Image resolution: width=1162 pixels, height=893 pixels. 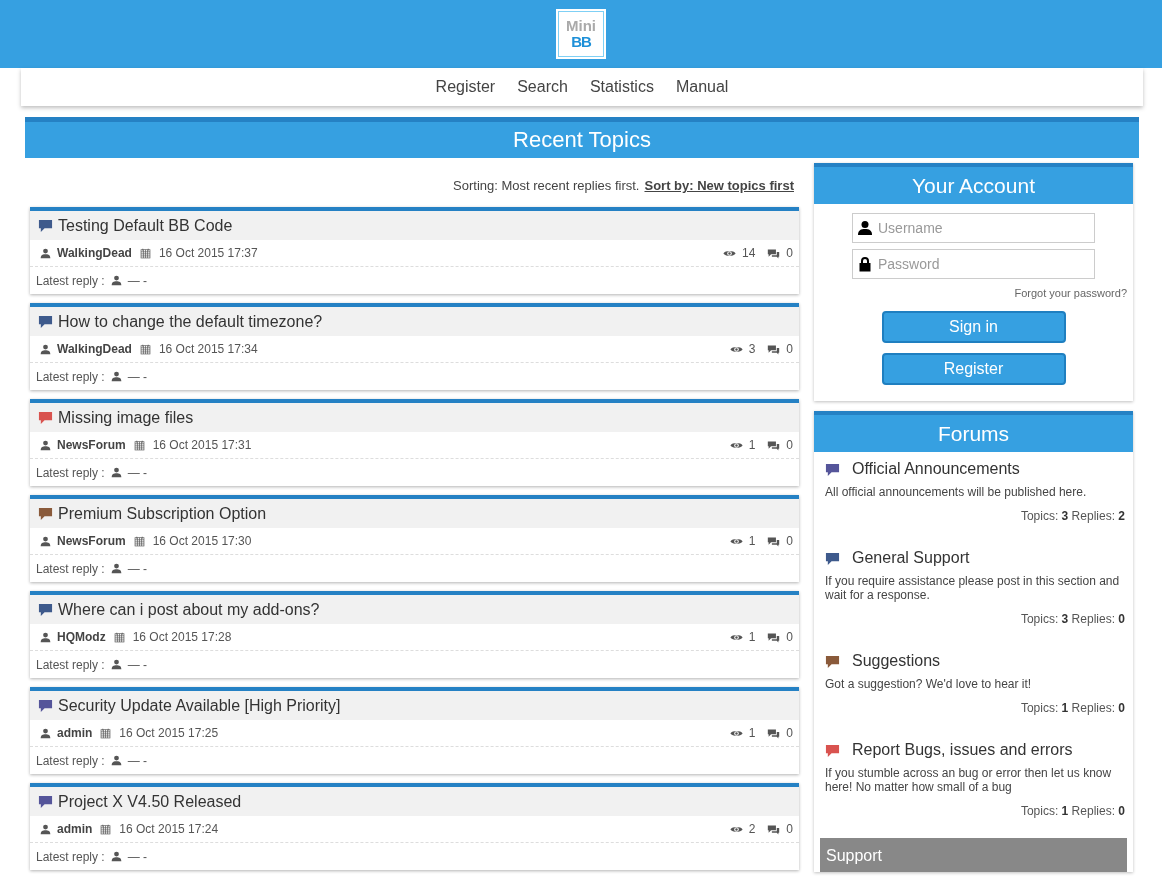 I want to click on panel-title: Your Account, so click(x=973, y=183).